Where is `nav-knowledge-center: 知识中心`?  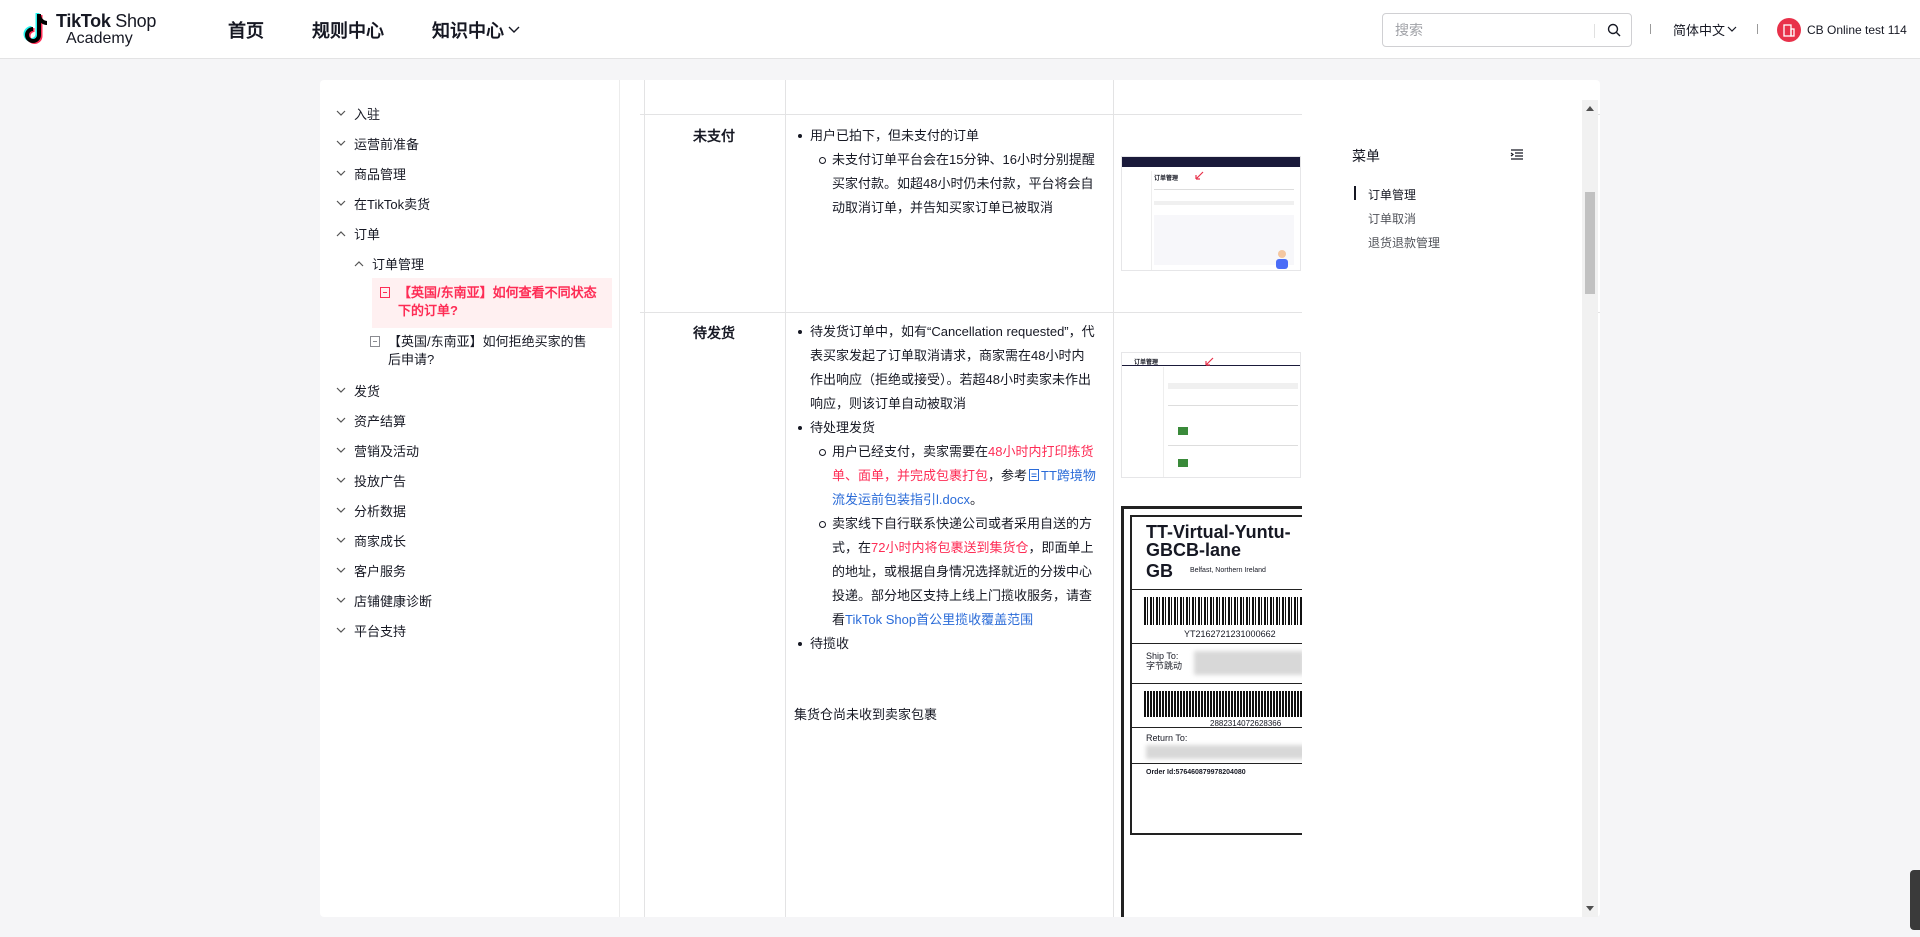
nav-knowledge-center: 知识中心 is located at coordinates (476, 30).